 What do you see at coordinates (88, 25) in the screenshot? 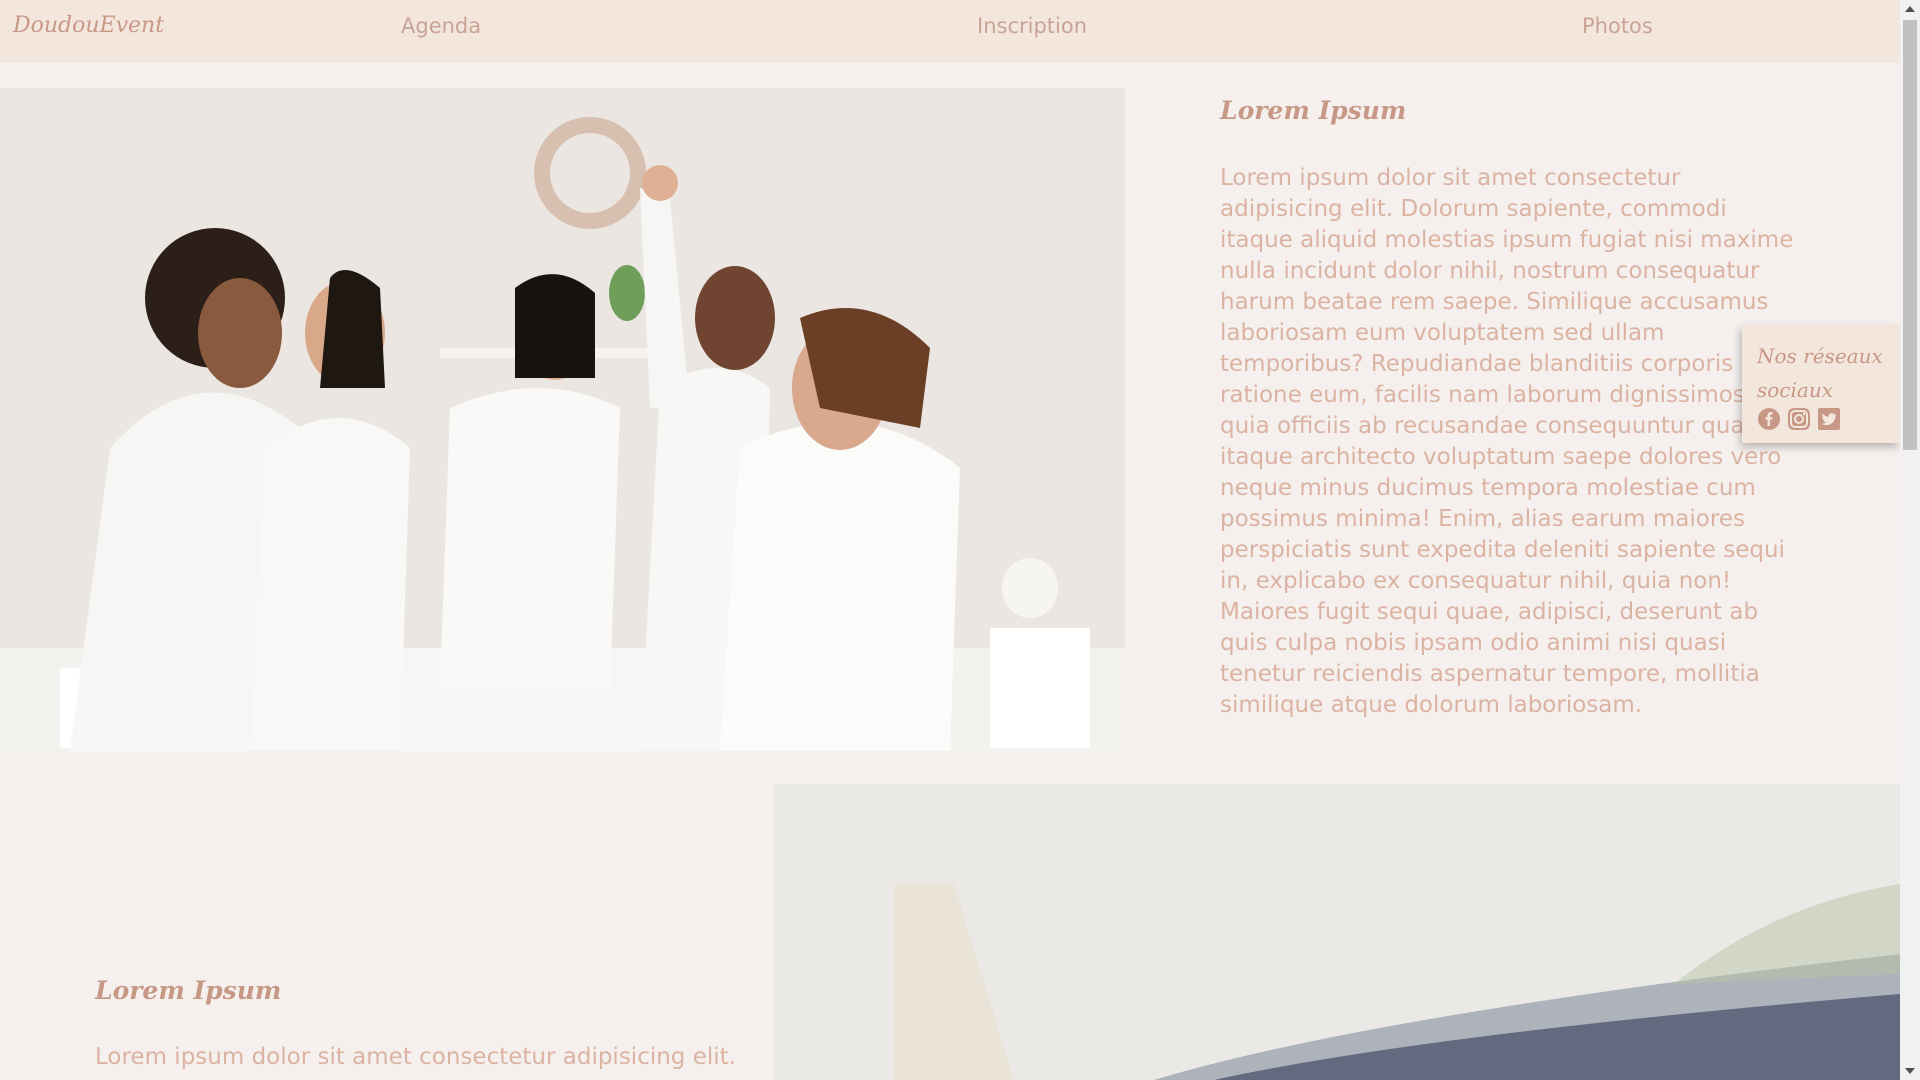
I see `brand-logo: DoudouEvent` at bounding box center [88, 25].